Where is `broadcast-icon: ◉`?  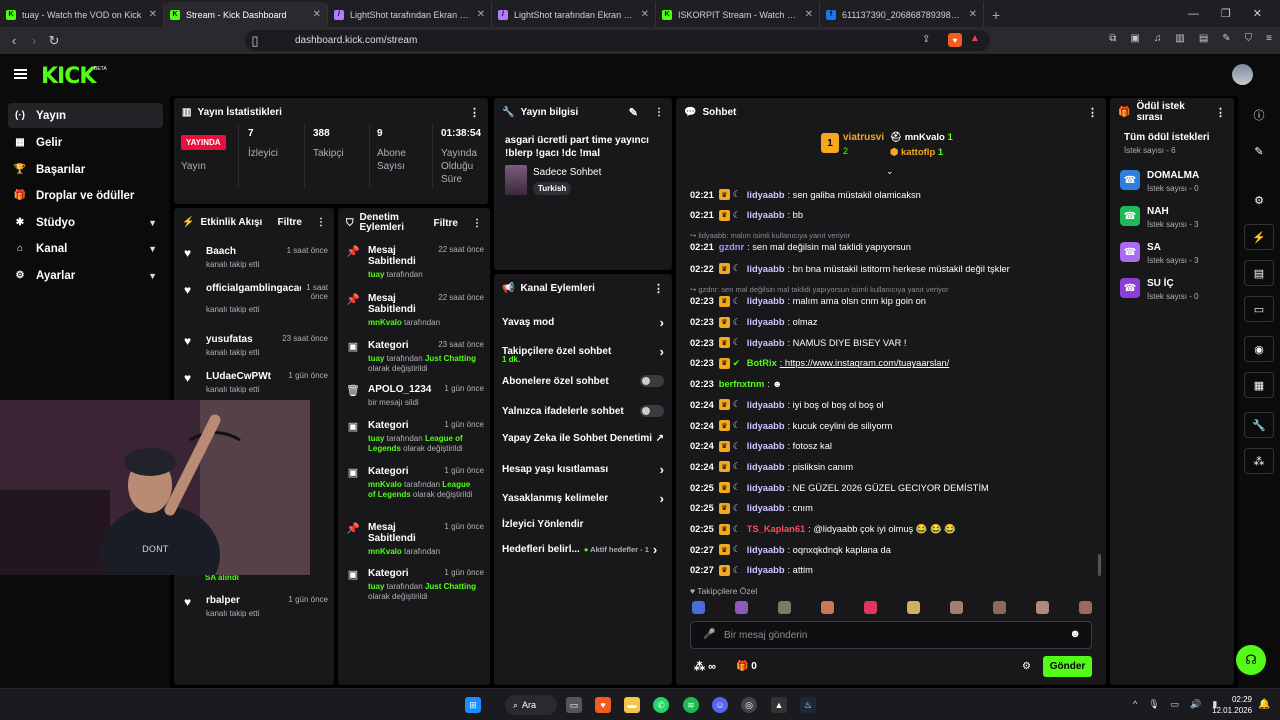
broadcast-icon: ◉ is located at coordinates (1259, 349).